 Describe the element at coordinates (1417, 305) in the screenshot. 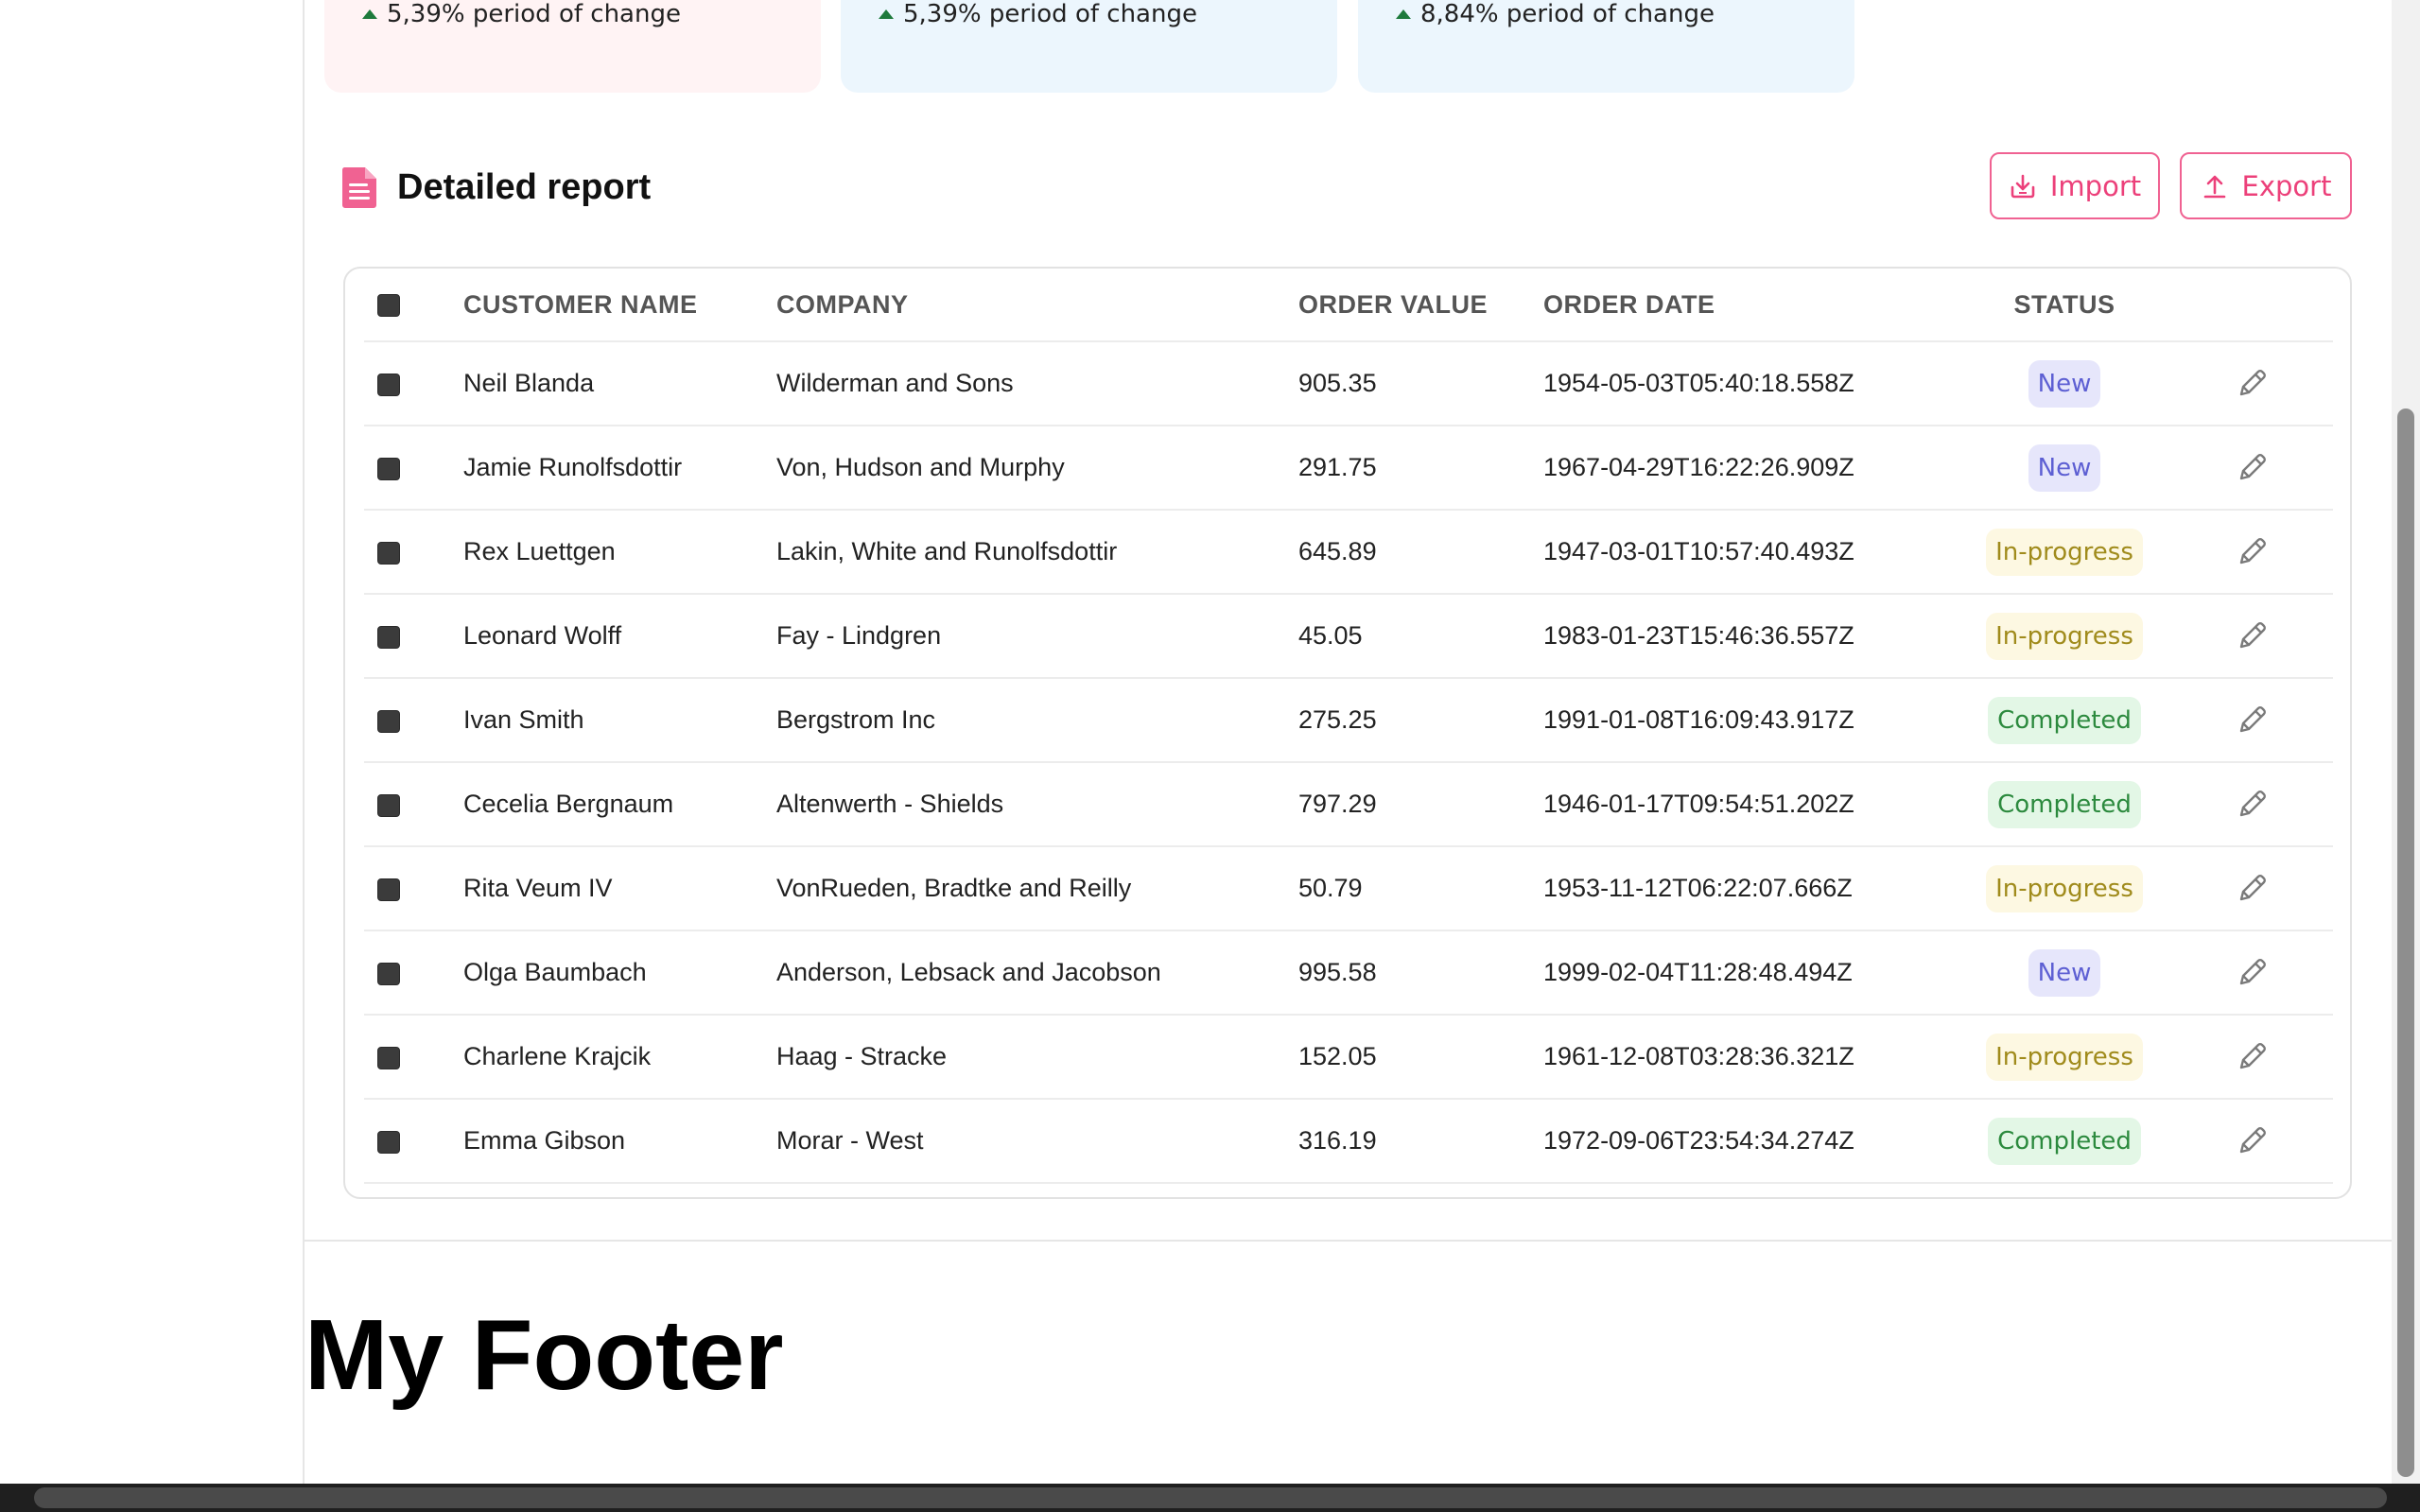

I see `header-order-value: ORDER VALUE` at that location.